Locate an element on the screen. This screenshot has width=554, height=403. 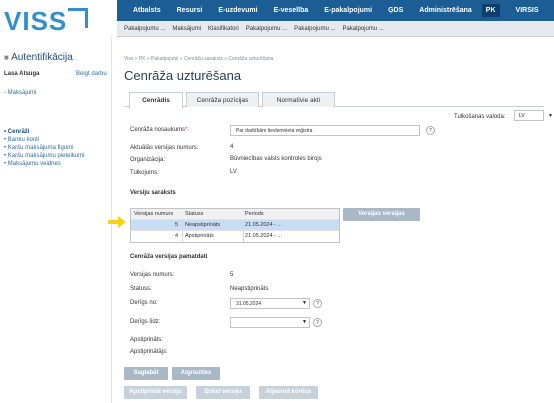
renew-accounts-button: Atjaunot kontus is located at coordinates (288, 392).